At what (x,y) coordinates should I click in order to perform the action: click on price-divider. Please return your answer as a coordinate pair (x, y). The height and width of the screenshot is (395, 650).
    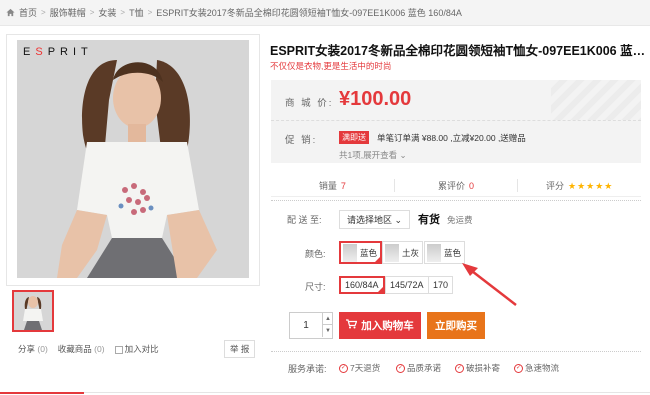
    Looking at the image, I should click on (456, 120).